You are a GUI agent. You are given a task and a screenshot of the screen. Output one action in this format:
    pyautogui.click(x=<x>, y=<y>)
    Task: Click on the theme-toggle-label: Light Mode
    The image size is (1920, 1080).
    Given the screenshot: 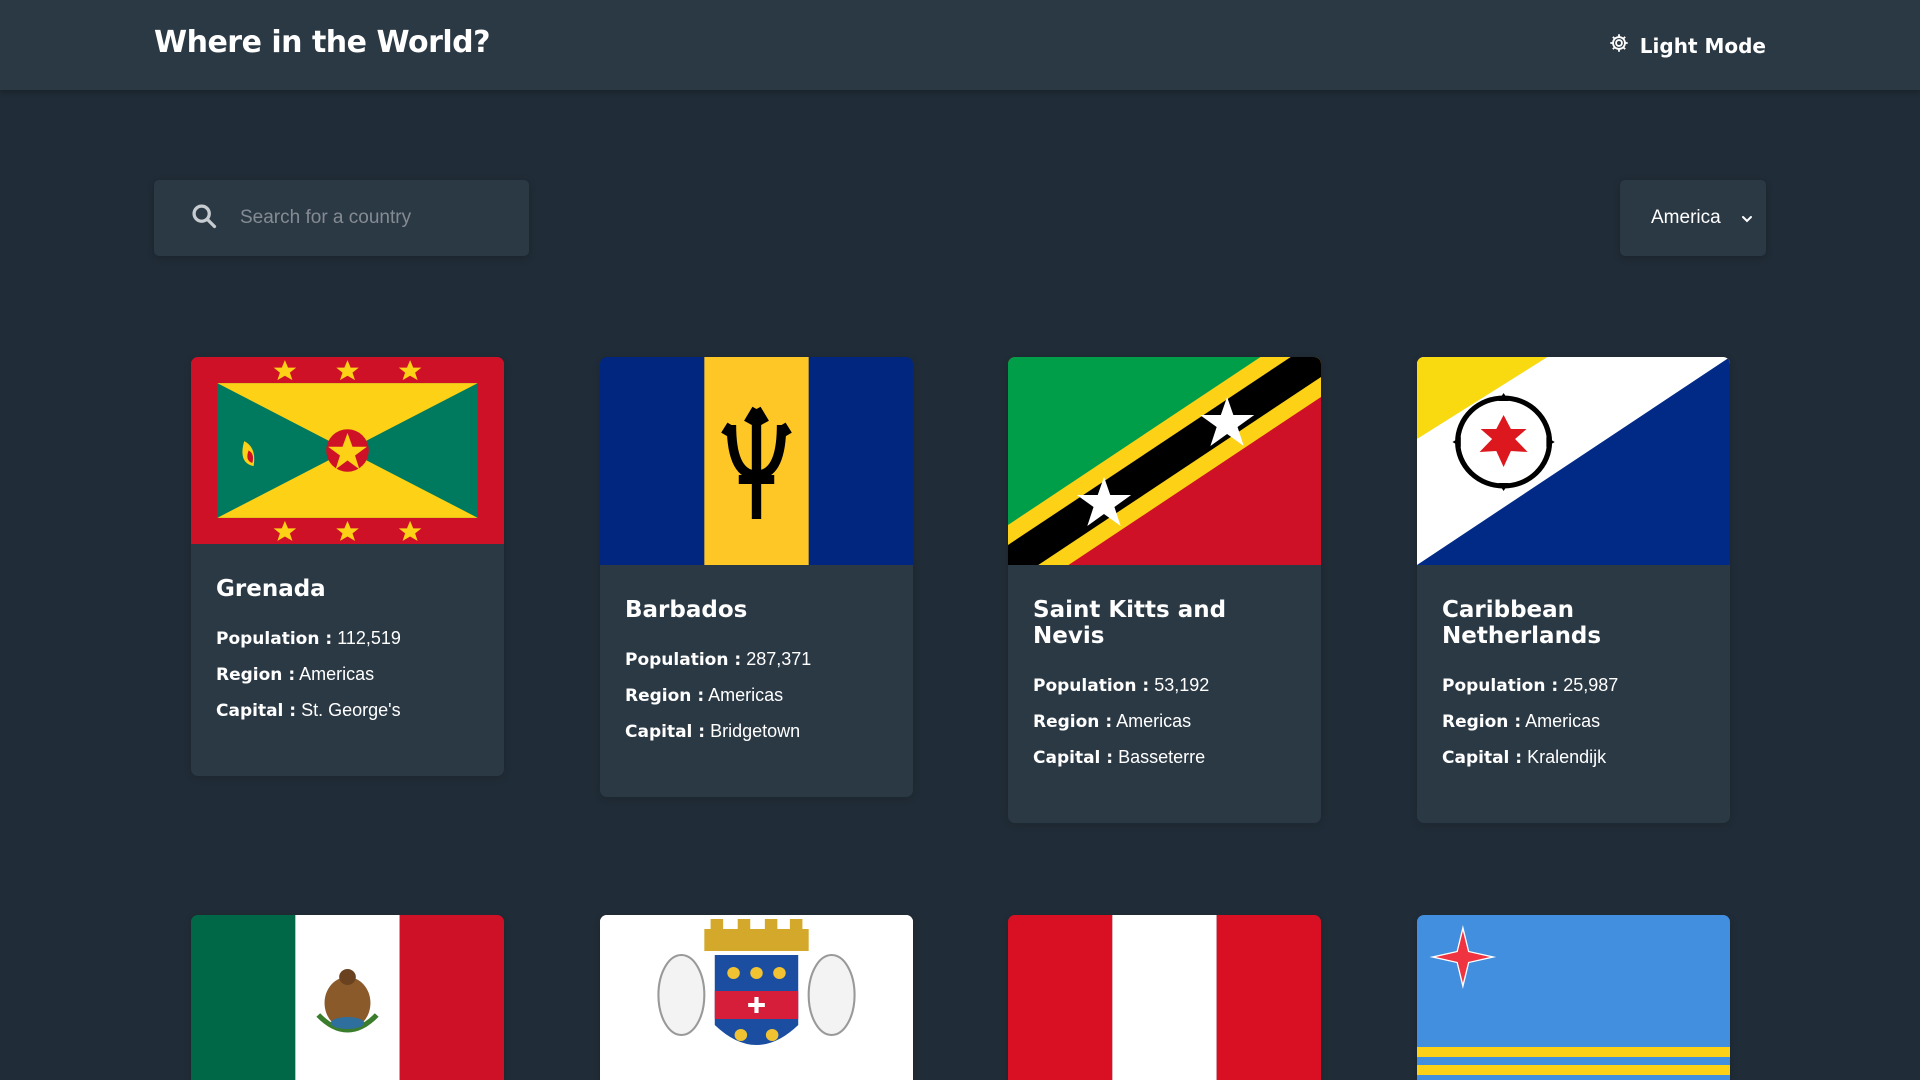 What is the action you would take?
    pyautogui.click(x=1702, y=45)
    